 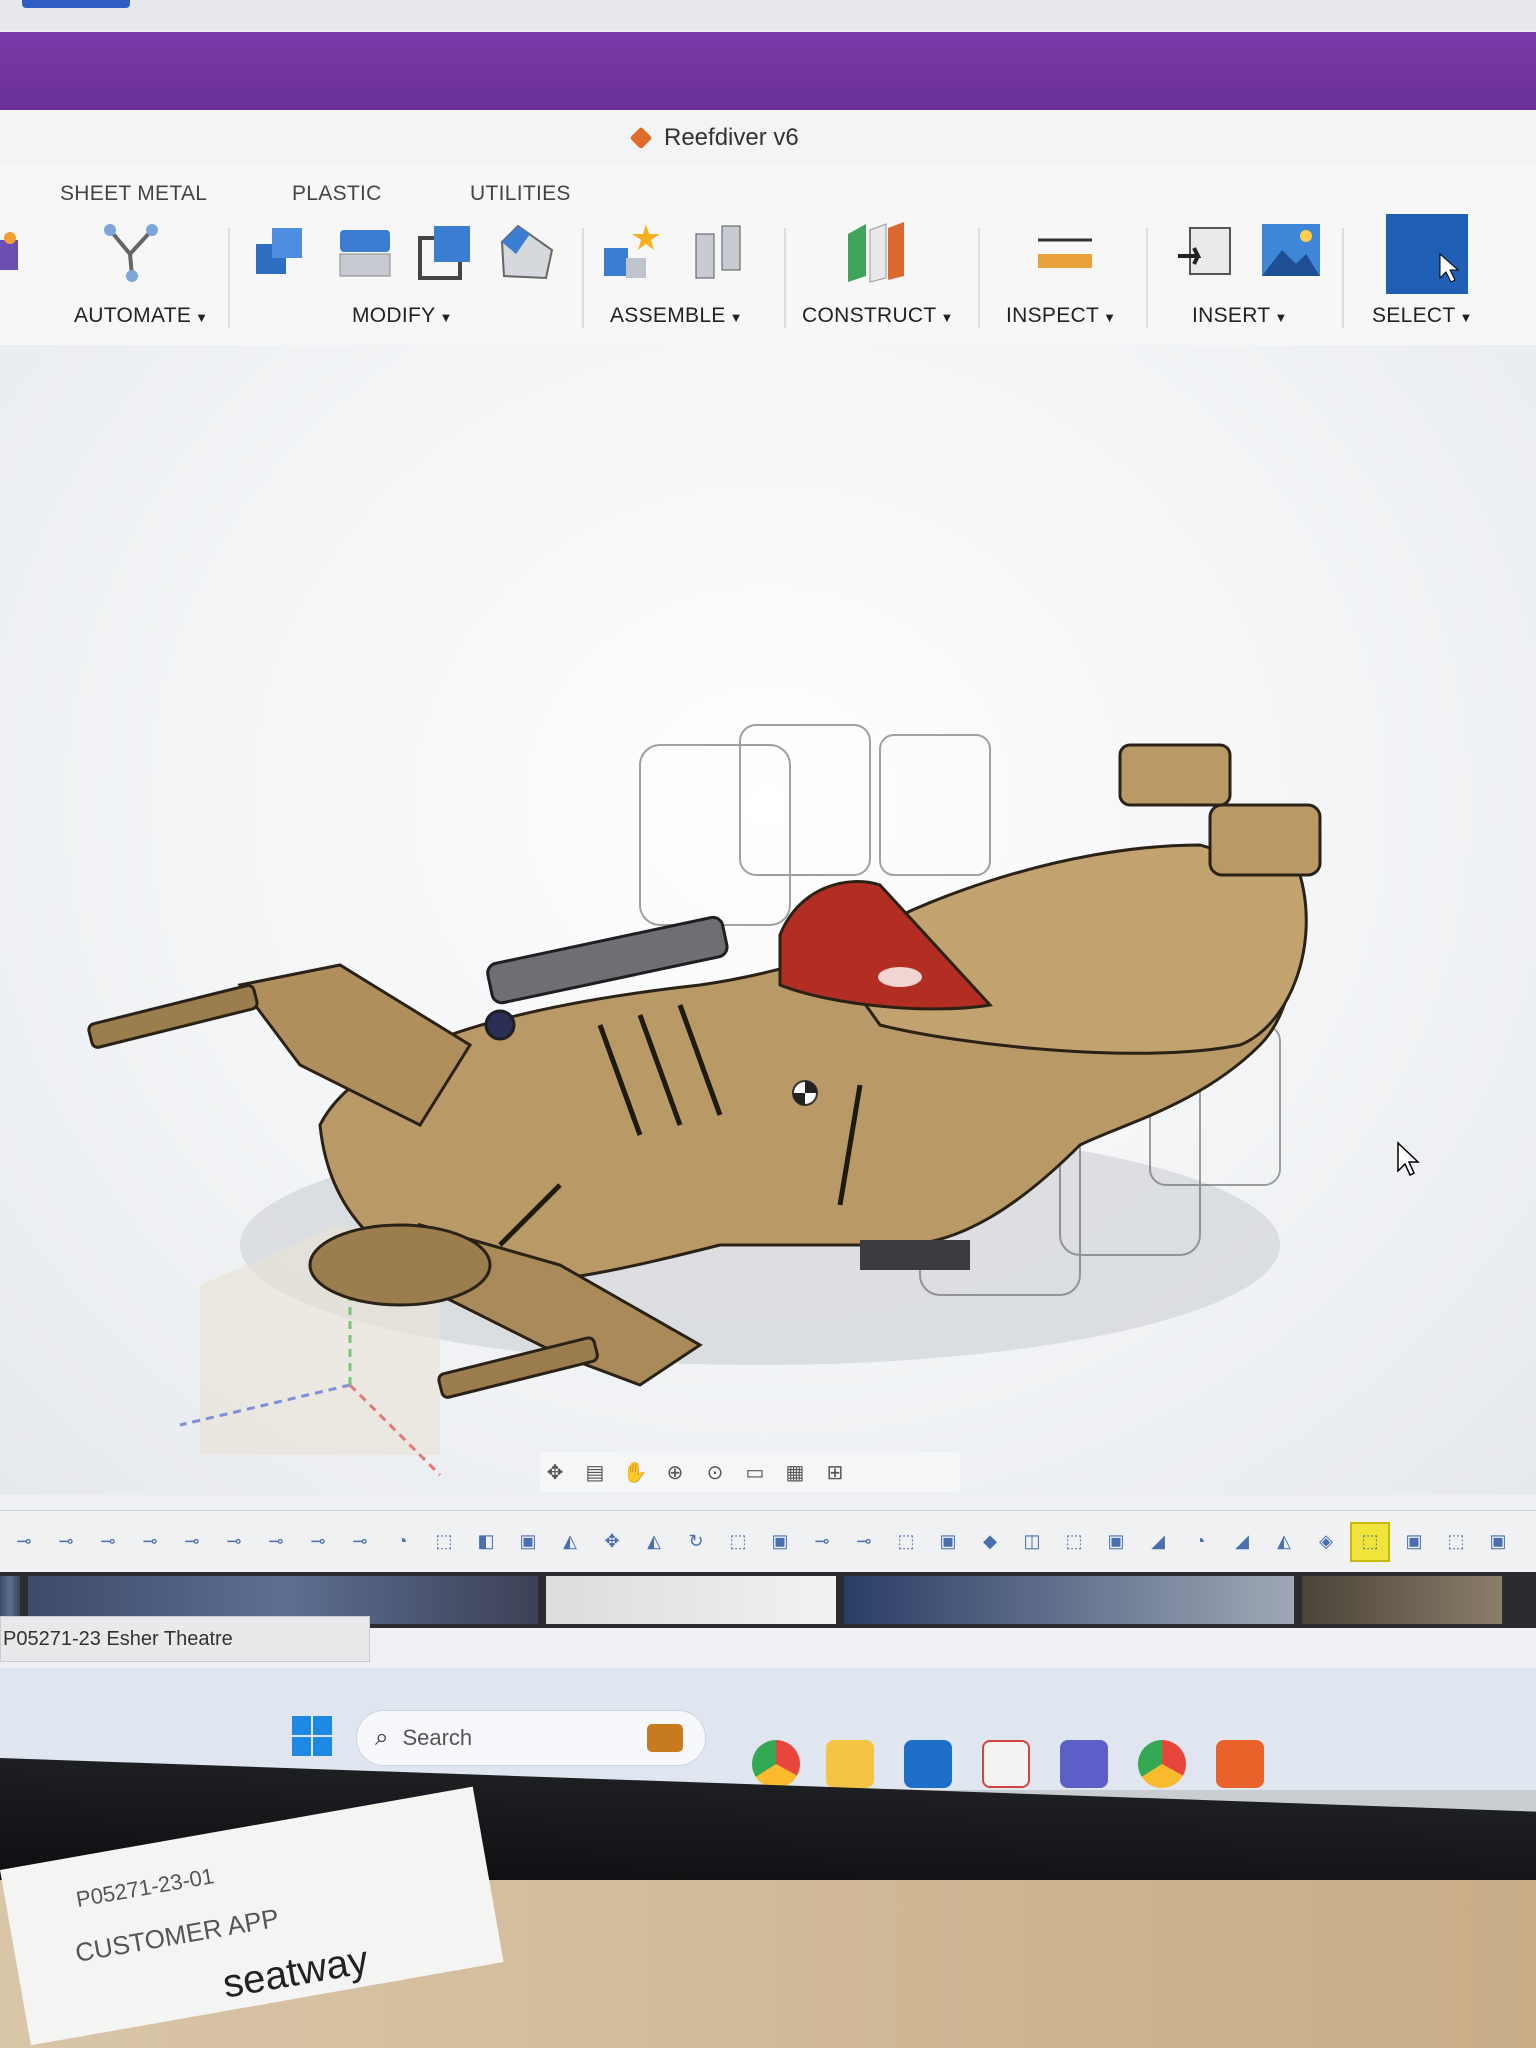 What do you see at coordinates (612, 1542) in the screenshot?
I see `timeline-move-icon: ✥` at bounding box center [612, 1542].